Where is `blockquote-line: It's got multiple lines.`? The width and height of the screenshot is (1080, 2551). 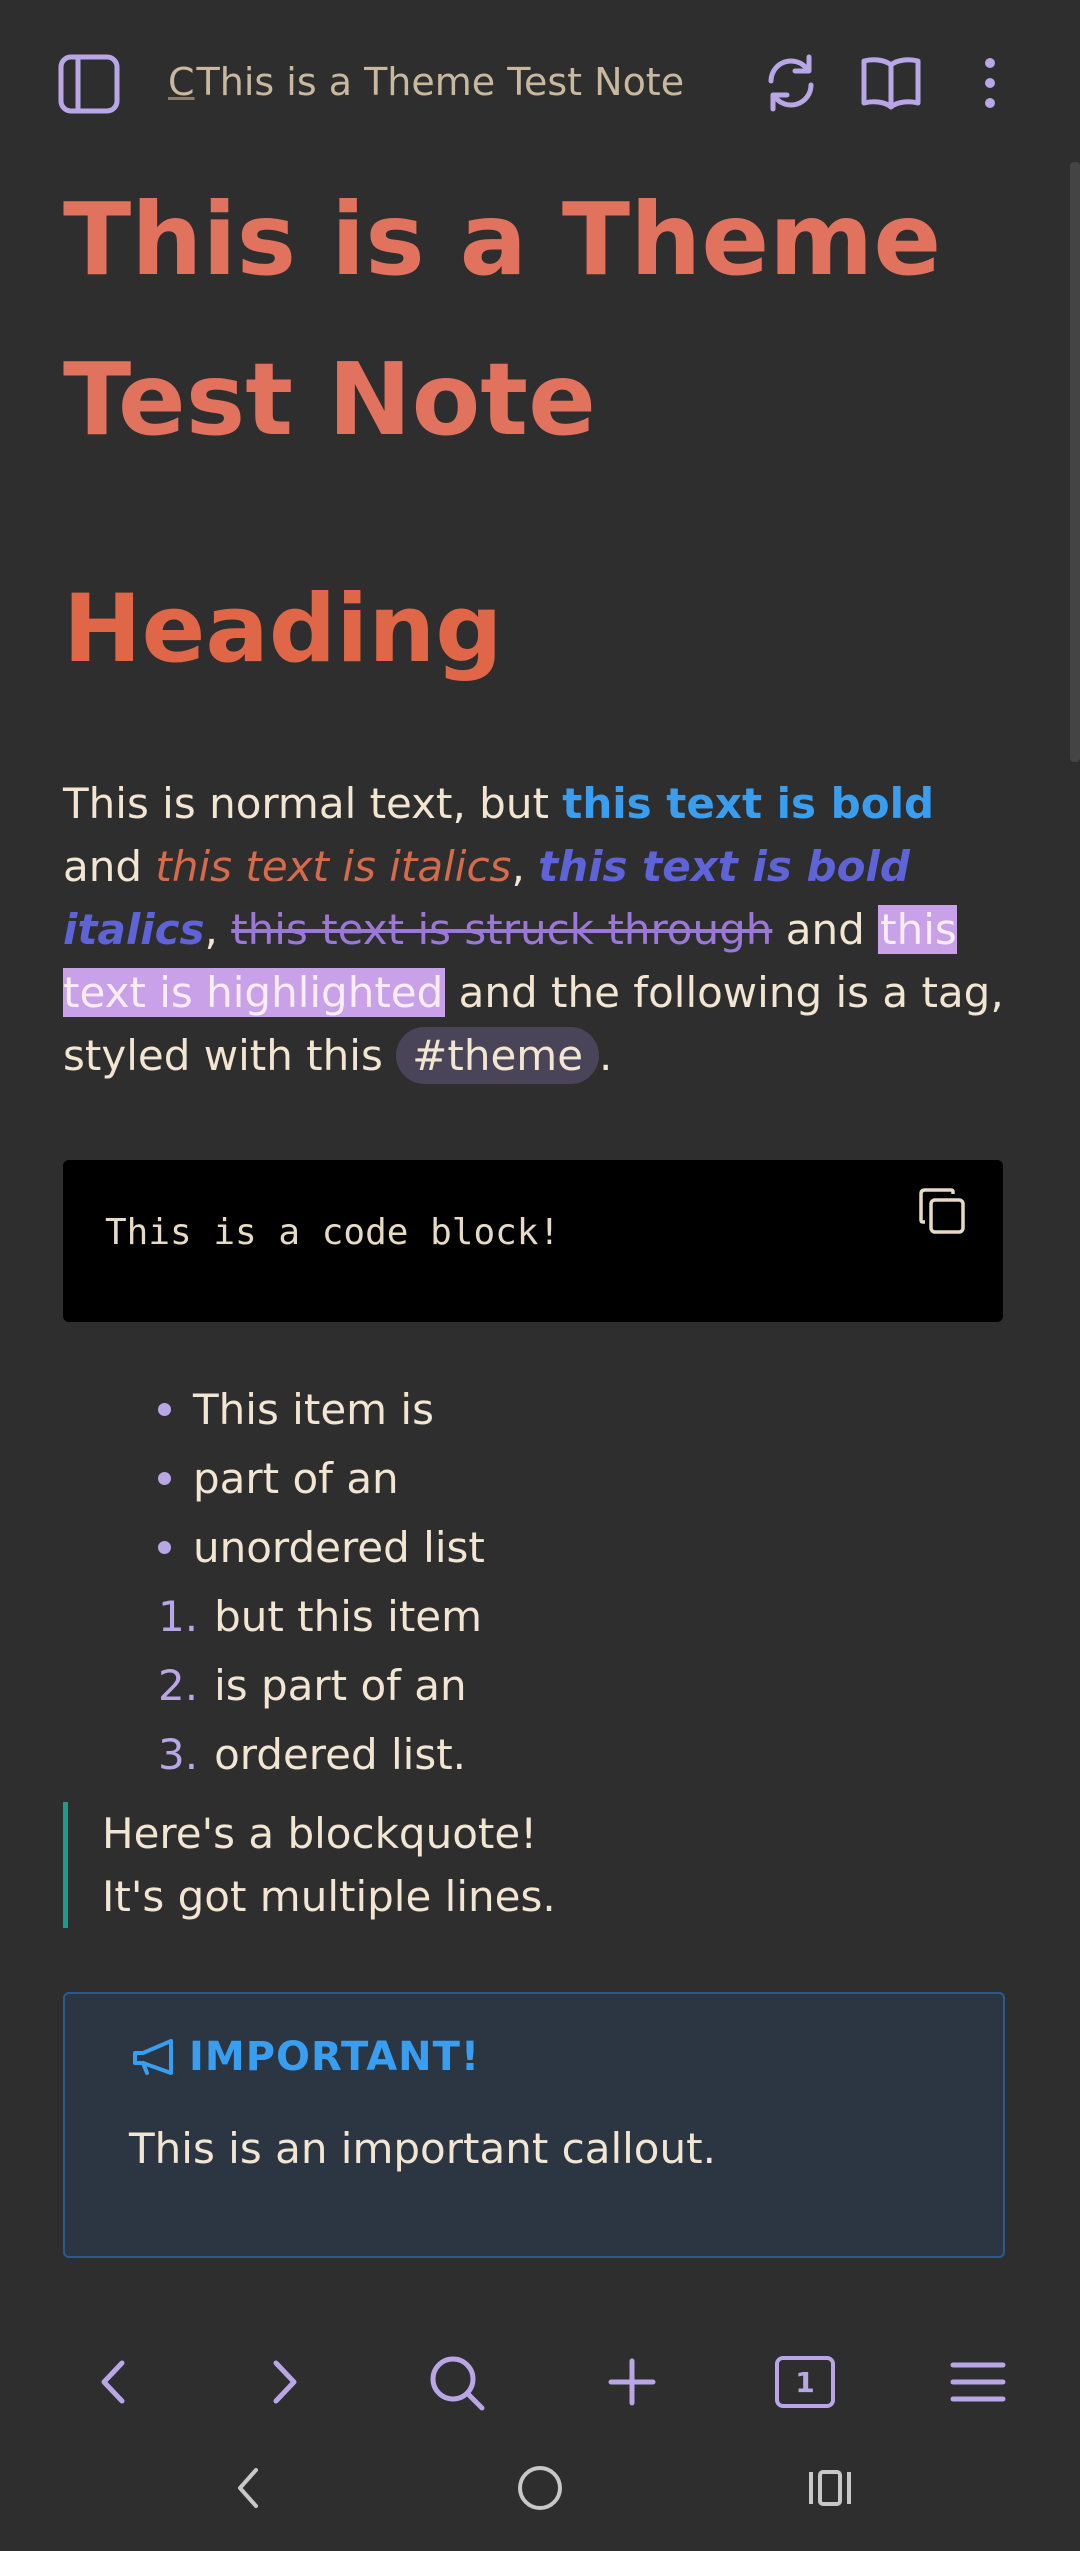
blockquote-line: It's got multiple lines. is located at coordinates (329, 1896).